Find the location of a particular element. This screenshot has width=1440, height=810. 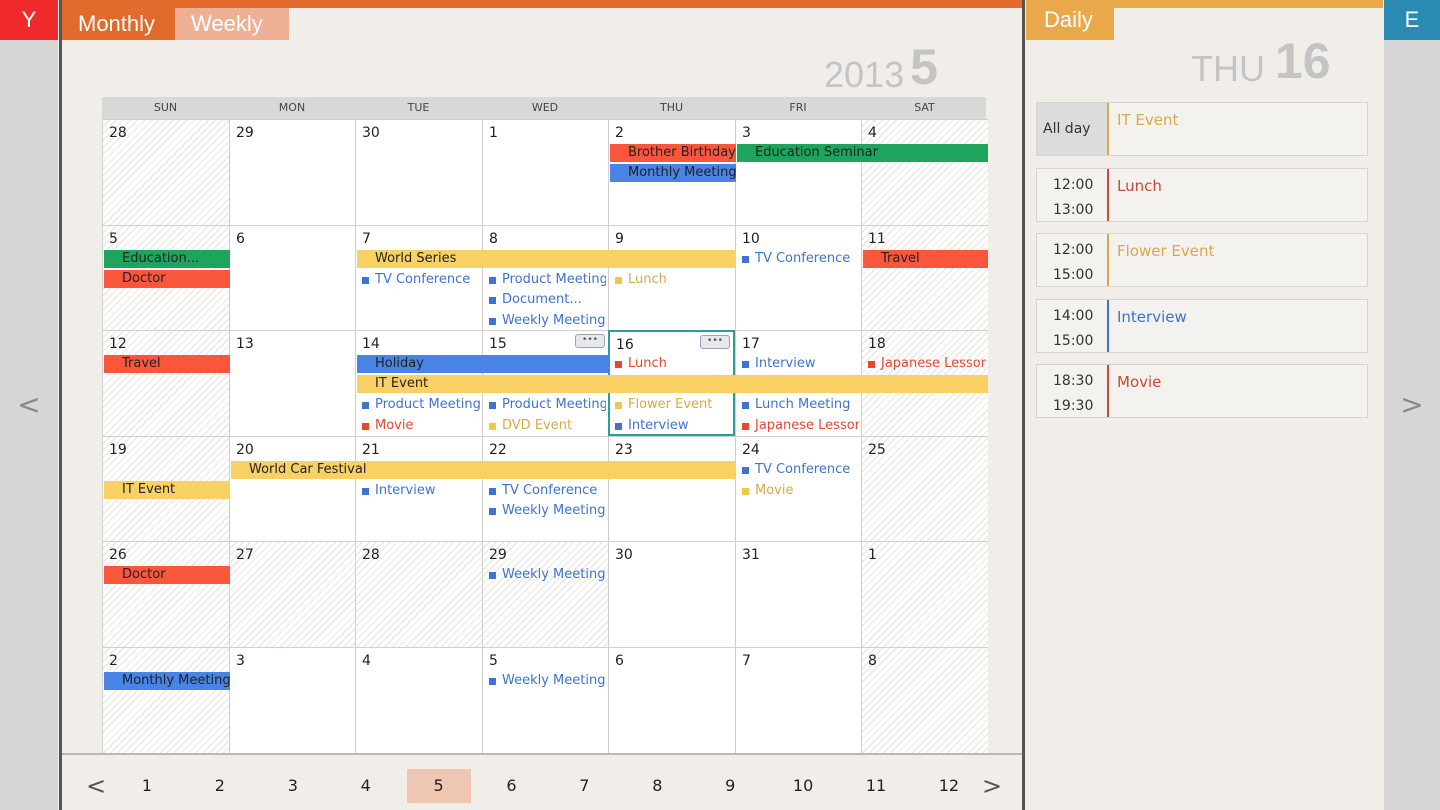

daily-event: 12:00 13:00 Lunch is located at coordinates (1202, 194).